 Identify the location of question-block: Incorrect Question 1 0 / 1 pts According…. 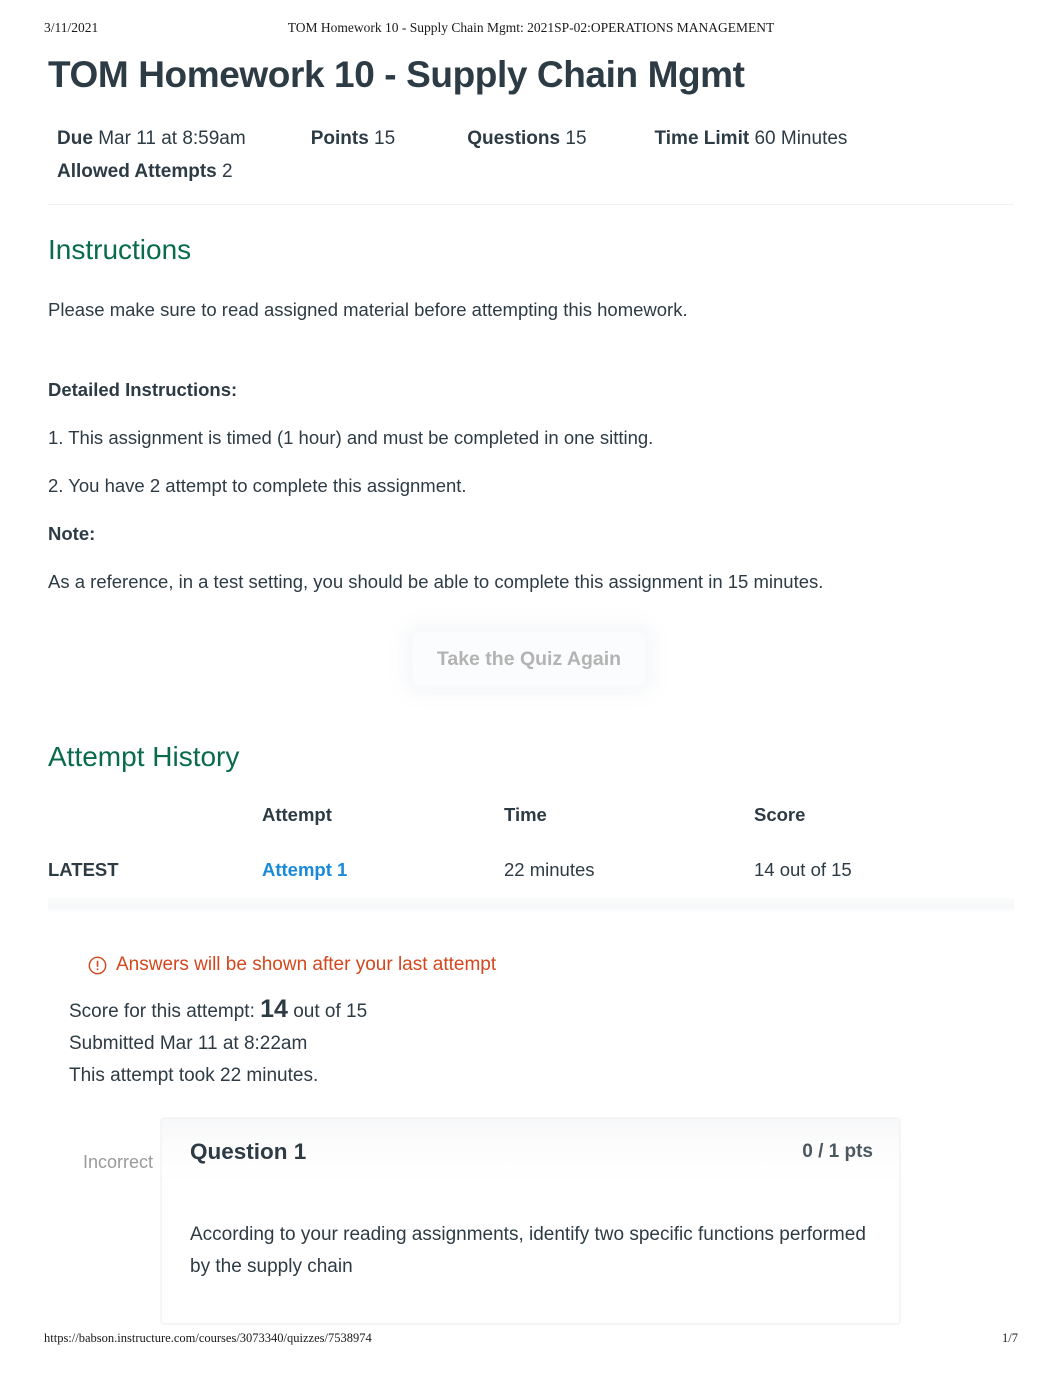
(531, 1221).